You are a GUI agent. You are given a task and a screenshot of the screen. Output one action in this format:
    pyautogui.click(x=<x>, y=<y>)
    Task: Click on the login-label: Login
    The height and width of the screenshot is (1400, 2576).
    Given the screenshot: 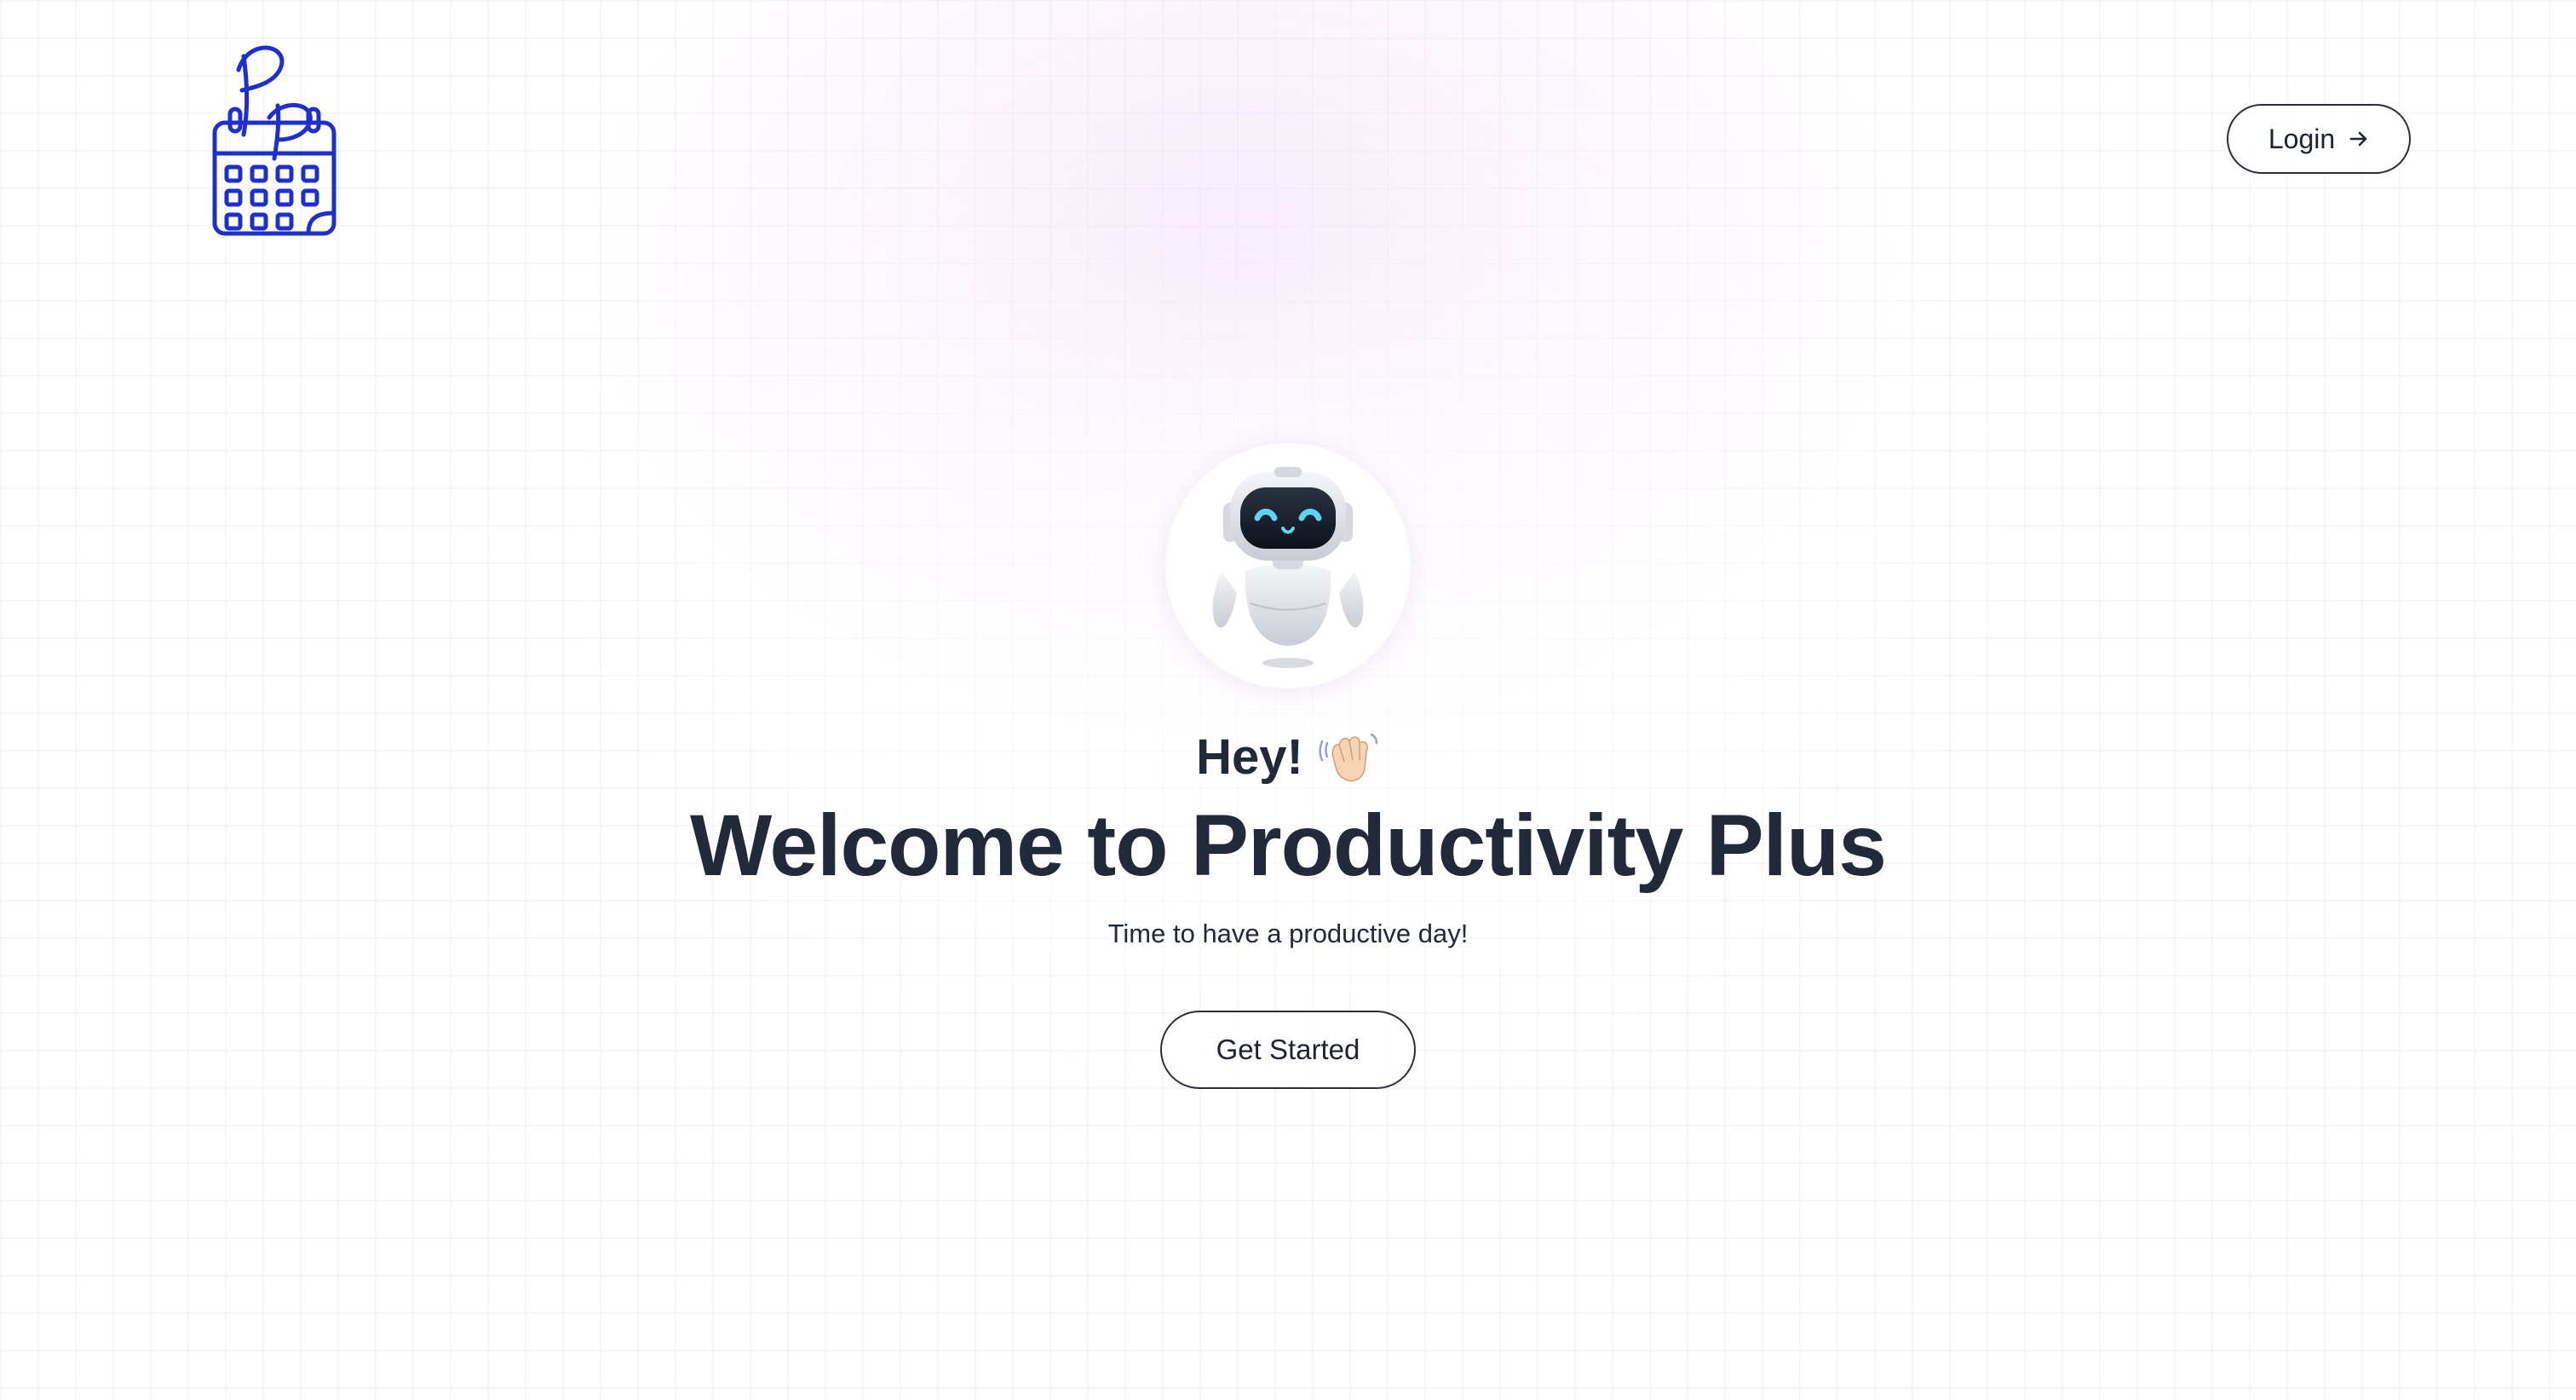 What is the action you would take?
    pyautogui.click(x=2302, y=138)
    